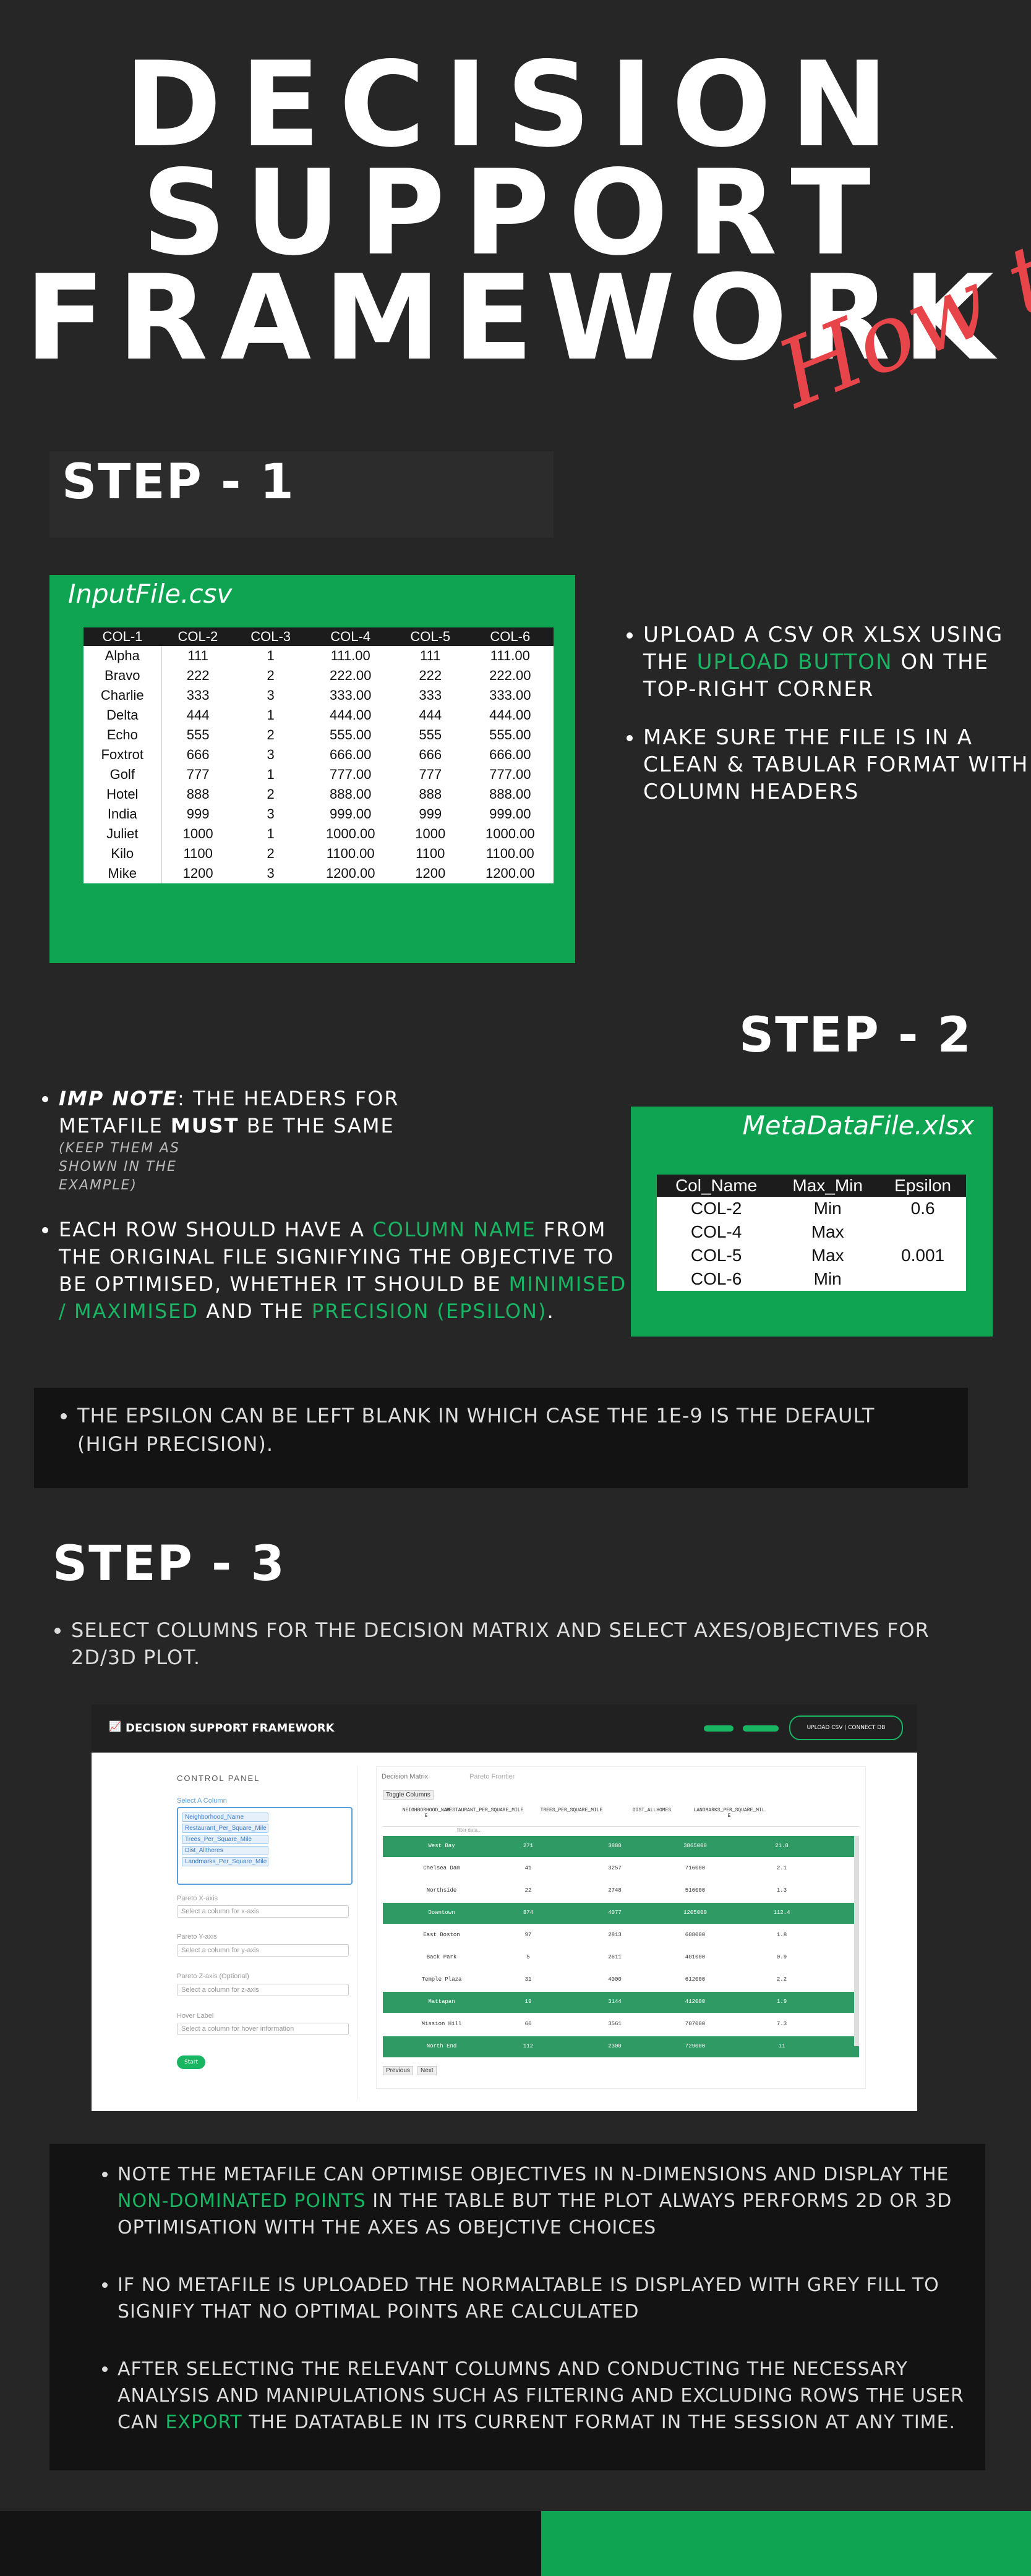  What do you see at coordinates (615, 1913) in the screenshot?
I see `table-cell: 4077` at bounding box center [615, 1913].